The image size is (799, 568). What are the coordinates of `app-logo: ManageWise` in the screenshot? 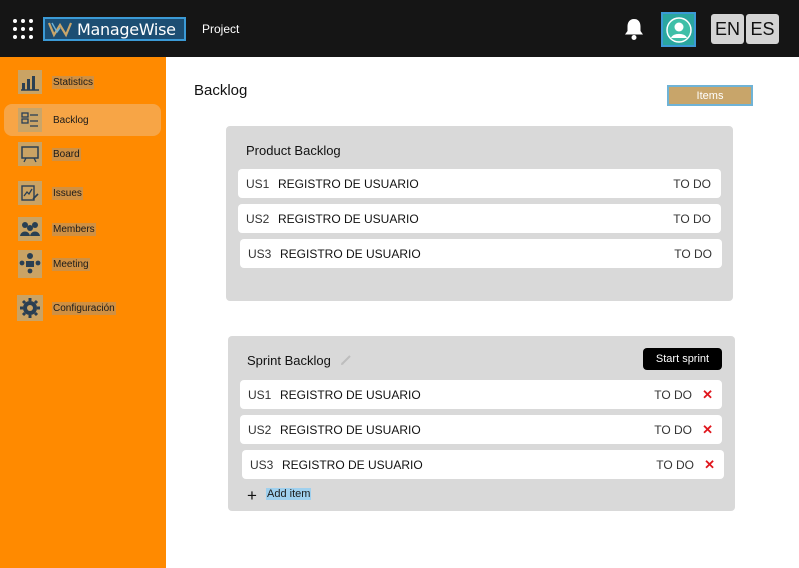 It's located at (114, 29).